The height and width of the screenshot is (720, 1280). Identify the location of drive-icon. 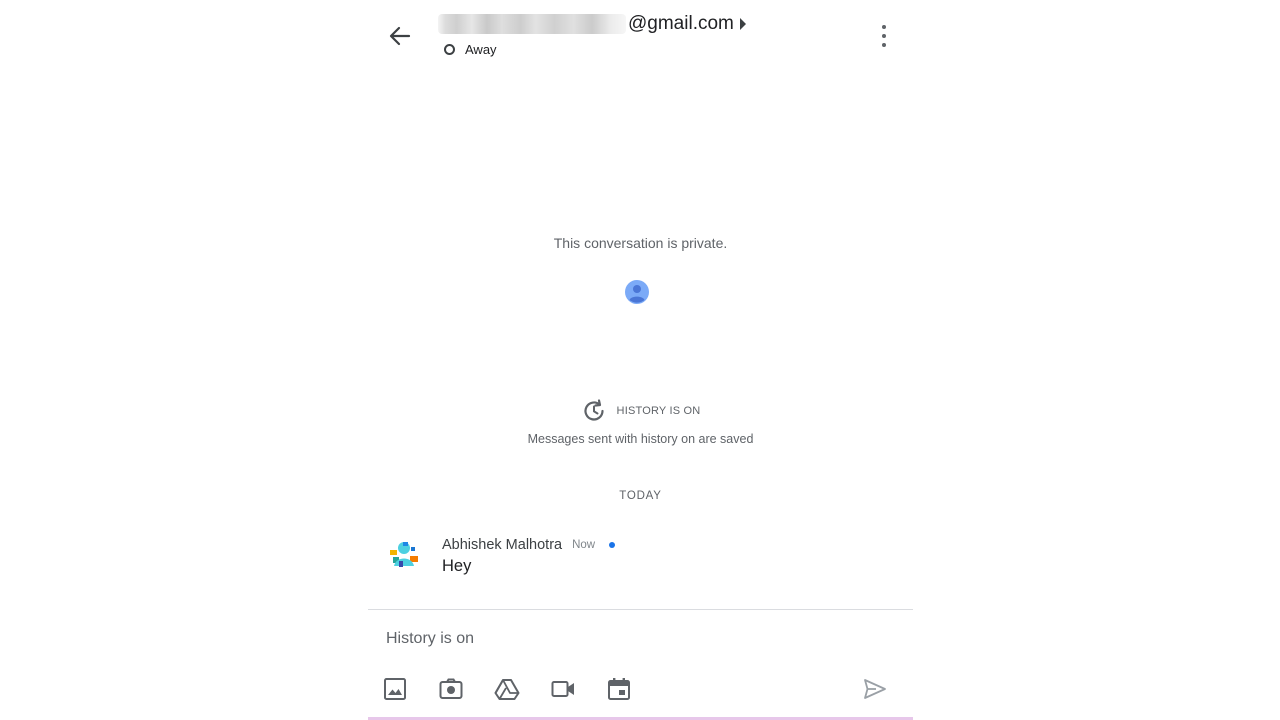
(507, 689).